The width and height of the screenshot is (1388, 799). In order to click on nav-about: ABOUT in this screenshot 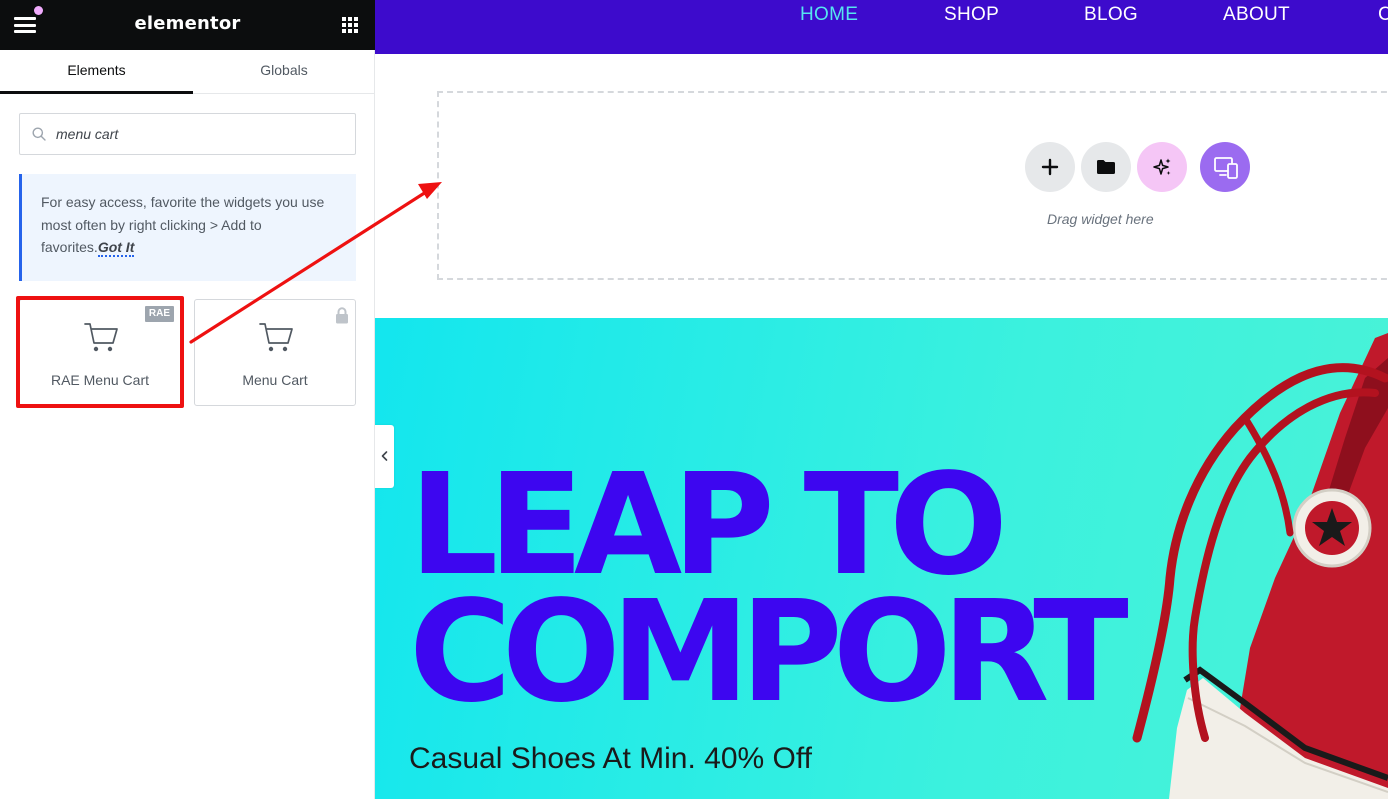, I will do `click(1256, 15)`.